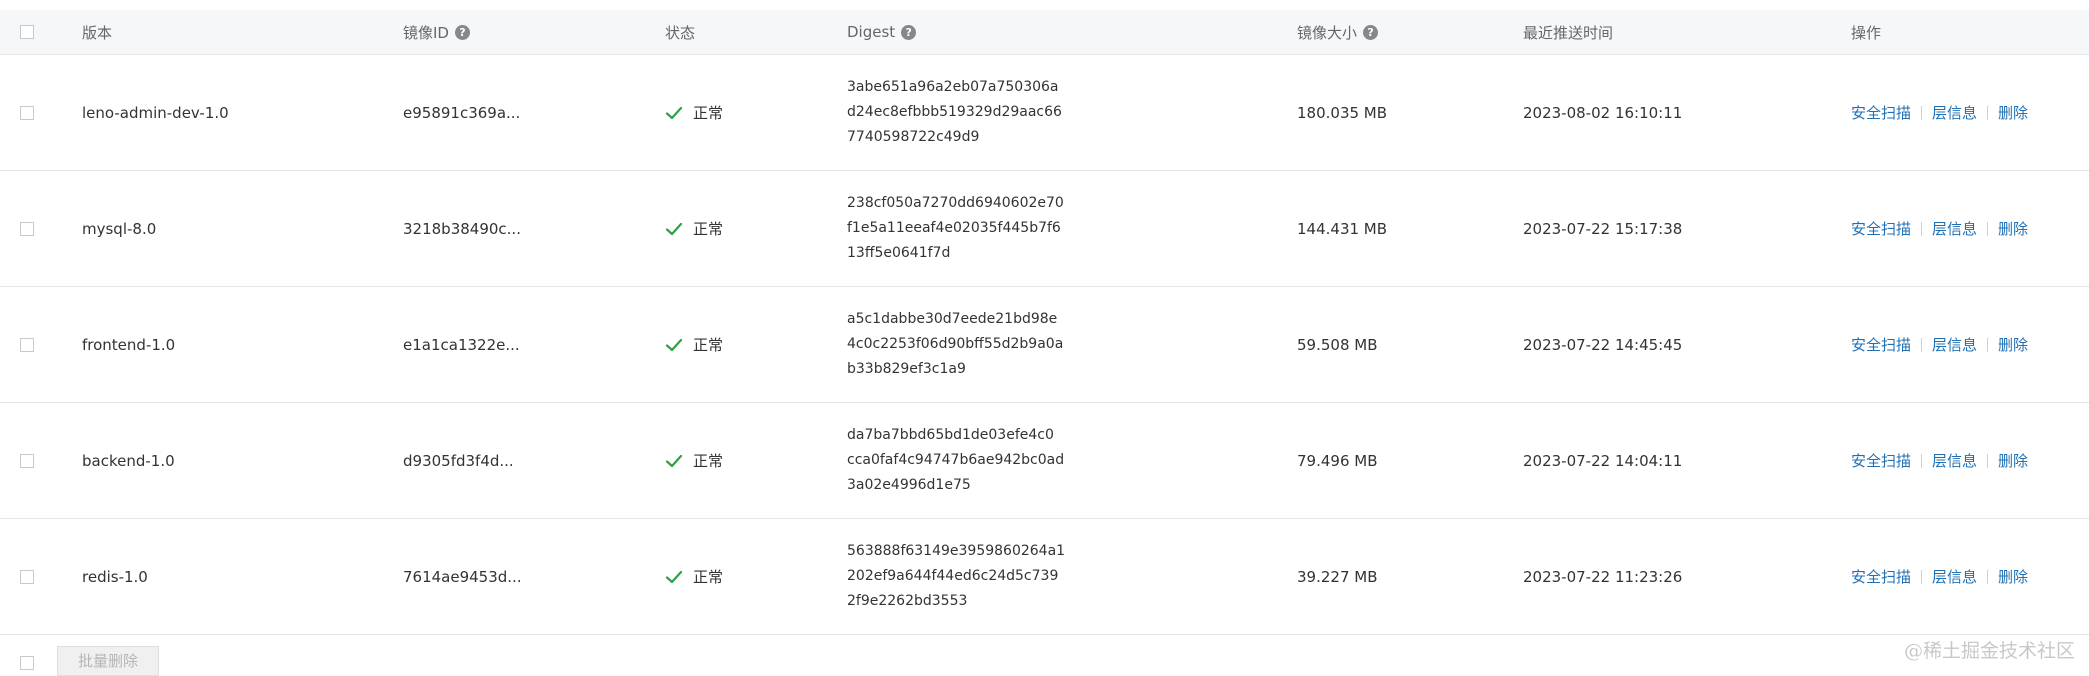  Describe the element at coordinates (1337, 460) in the screenshot. I see `size-text: 79.496 MB` at that location.